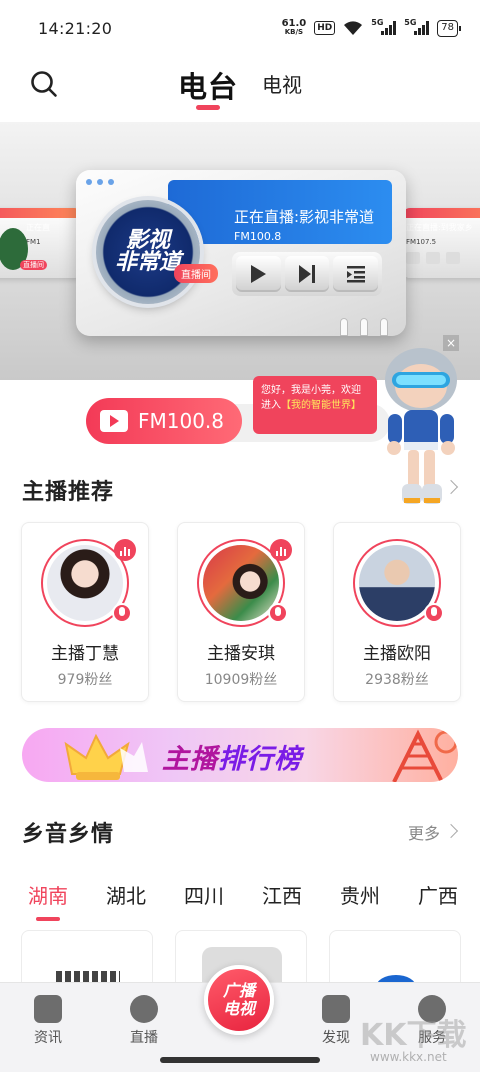  What do you see at coordinates (181, 421) in the screenshot?
I see `current-station-label: FM100.8` at bounding box center [181, 421].